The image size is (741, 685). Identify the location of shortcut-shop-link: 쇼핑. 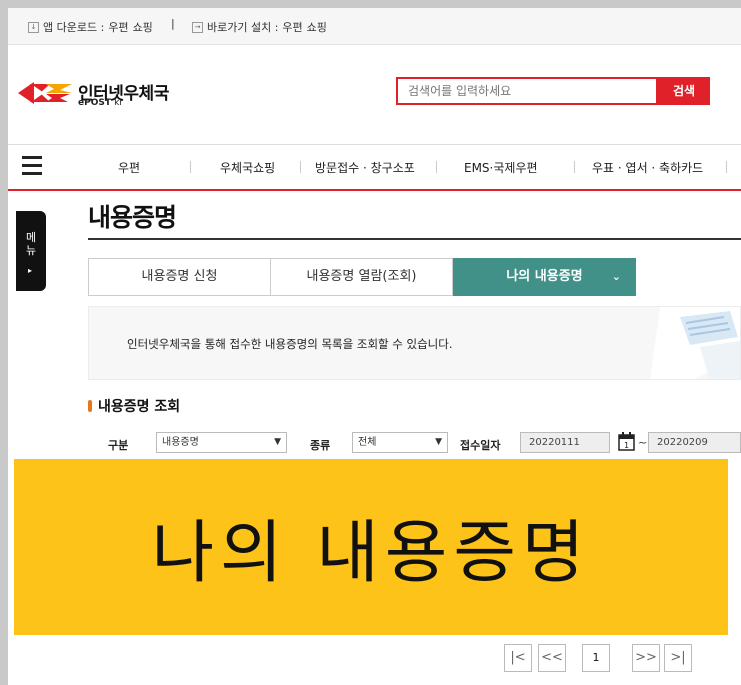
(317, 27).